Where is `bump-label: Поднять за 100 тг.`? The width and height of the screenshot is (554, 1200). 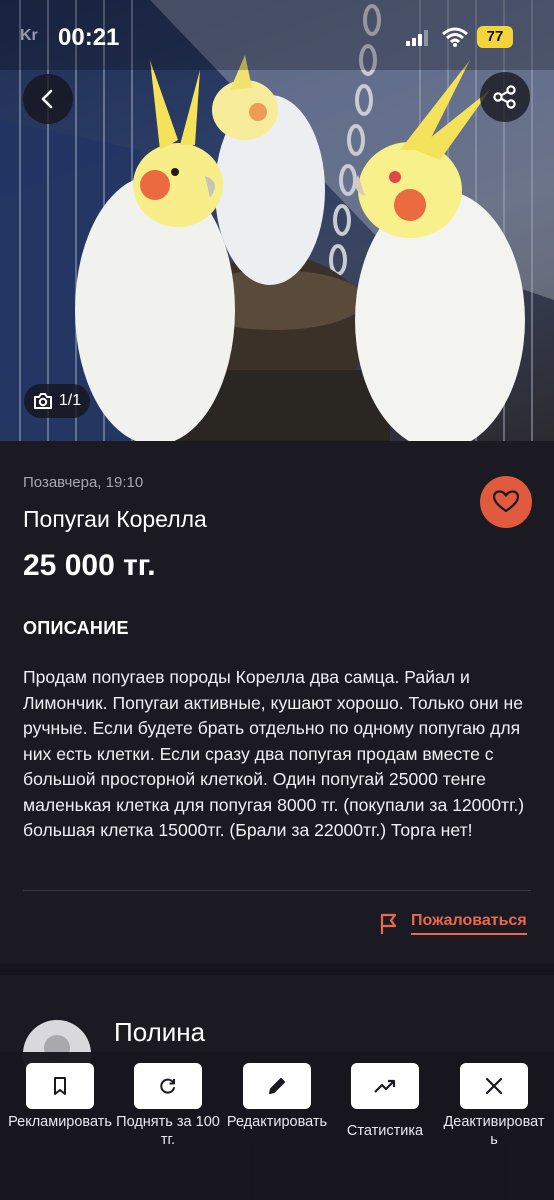
bump-label: Поднять за 100 тг. is located at coordinates (168, 1131).